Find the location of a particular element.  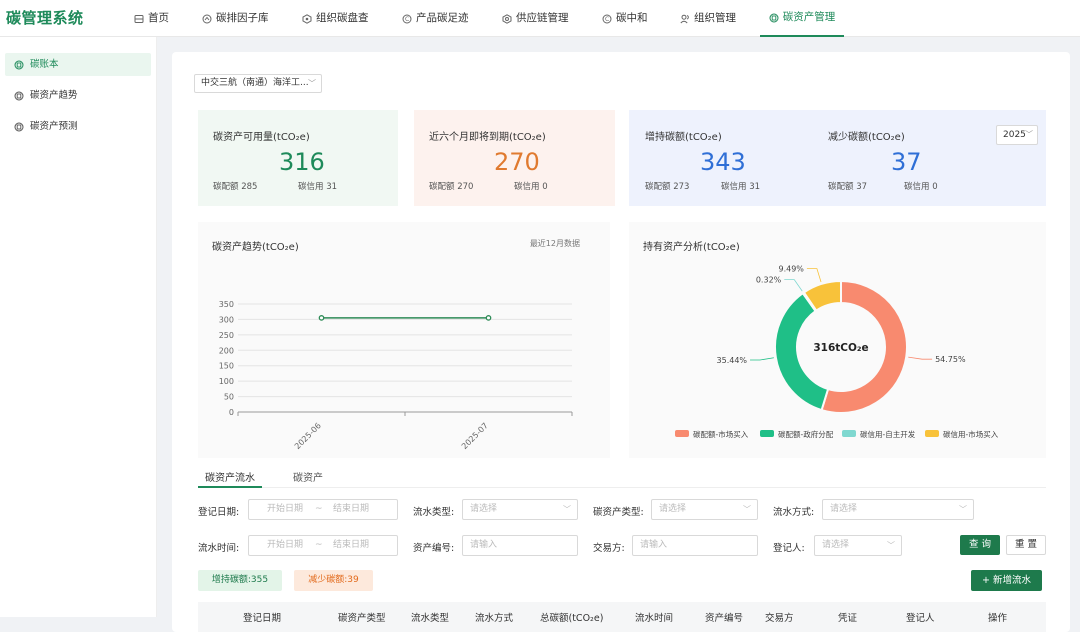

decrease-credit: 碳信用 0 is located at coordinates (921, 187).